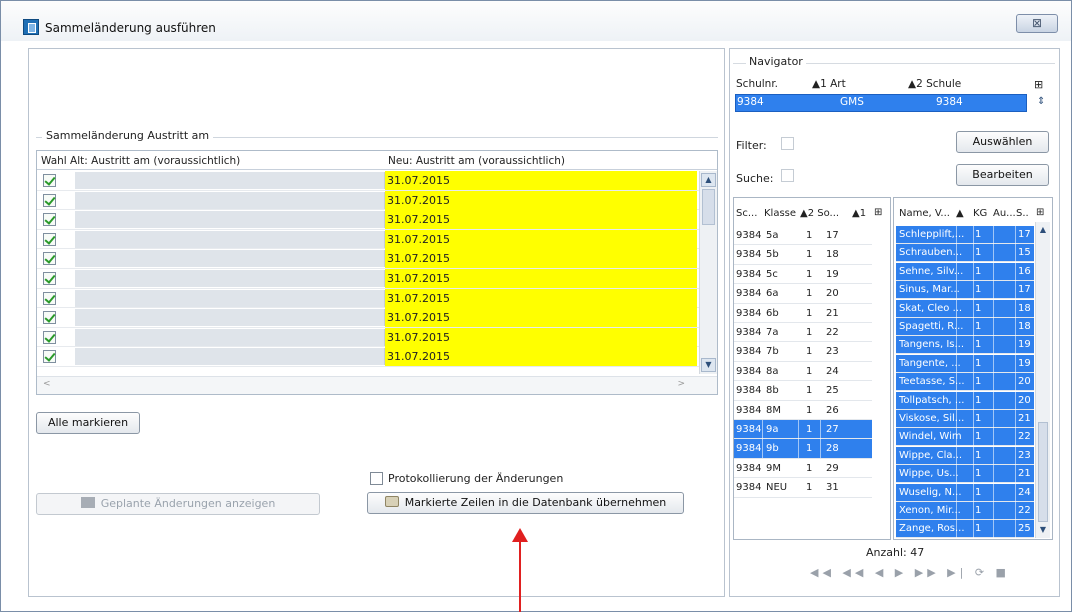  I want to click on student-row: Viskose, Sil... 1 21, so click(965, 419).